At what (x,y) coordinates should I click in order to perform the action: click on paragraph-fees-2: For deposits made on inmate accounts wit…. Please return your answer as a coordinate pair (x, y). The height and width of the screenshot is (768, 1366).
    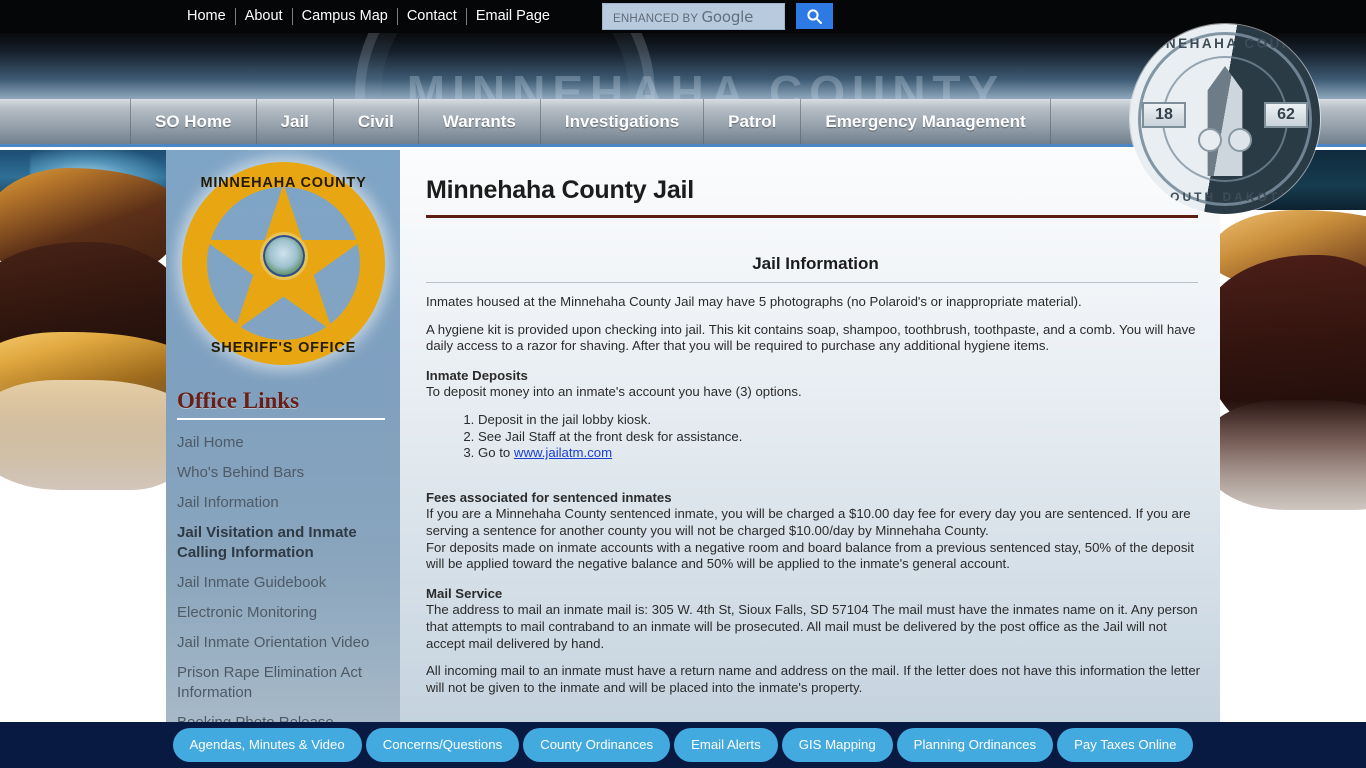
    Looking at the image, I should click on (810, 555).